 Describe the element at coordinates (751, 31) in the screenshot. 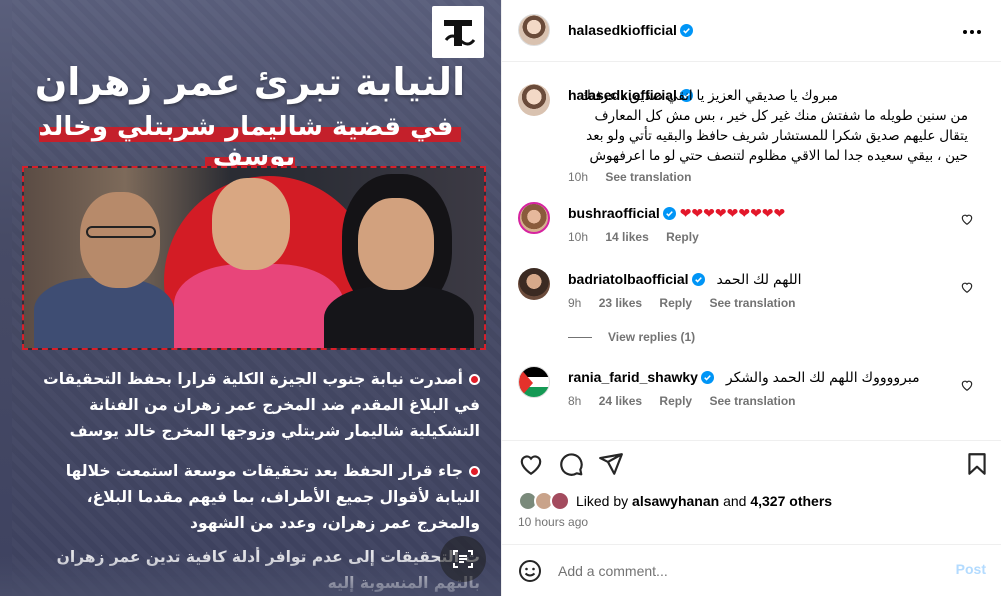

I see `post-header: halasedkiofficial` at that location.